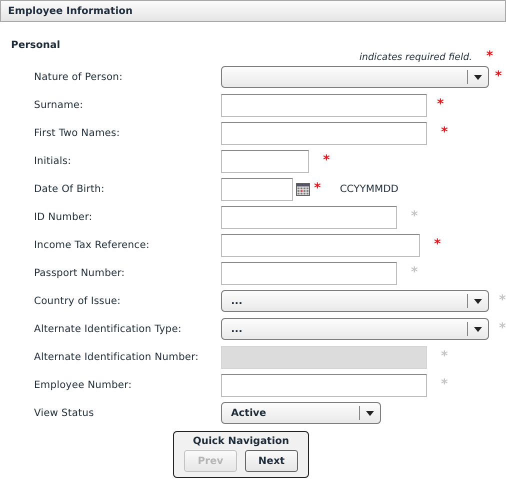 The image size is (506, 479). Describe the element at coordinates (78, 301) in the screenshot. I see `field-label: Country of Issue:` at that location.